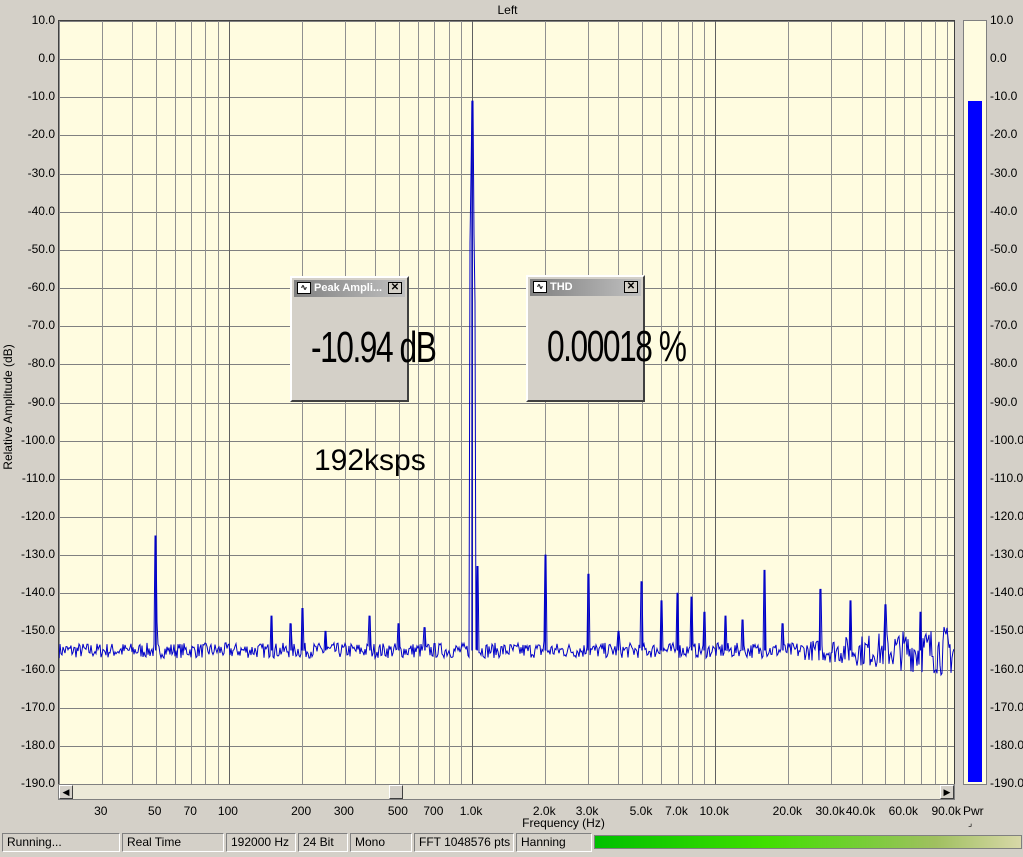  What do you see at coordinates (46, 58) in the screenshot?
I see `y-tick-label: 0.0` at bounding box center [46, 58].